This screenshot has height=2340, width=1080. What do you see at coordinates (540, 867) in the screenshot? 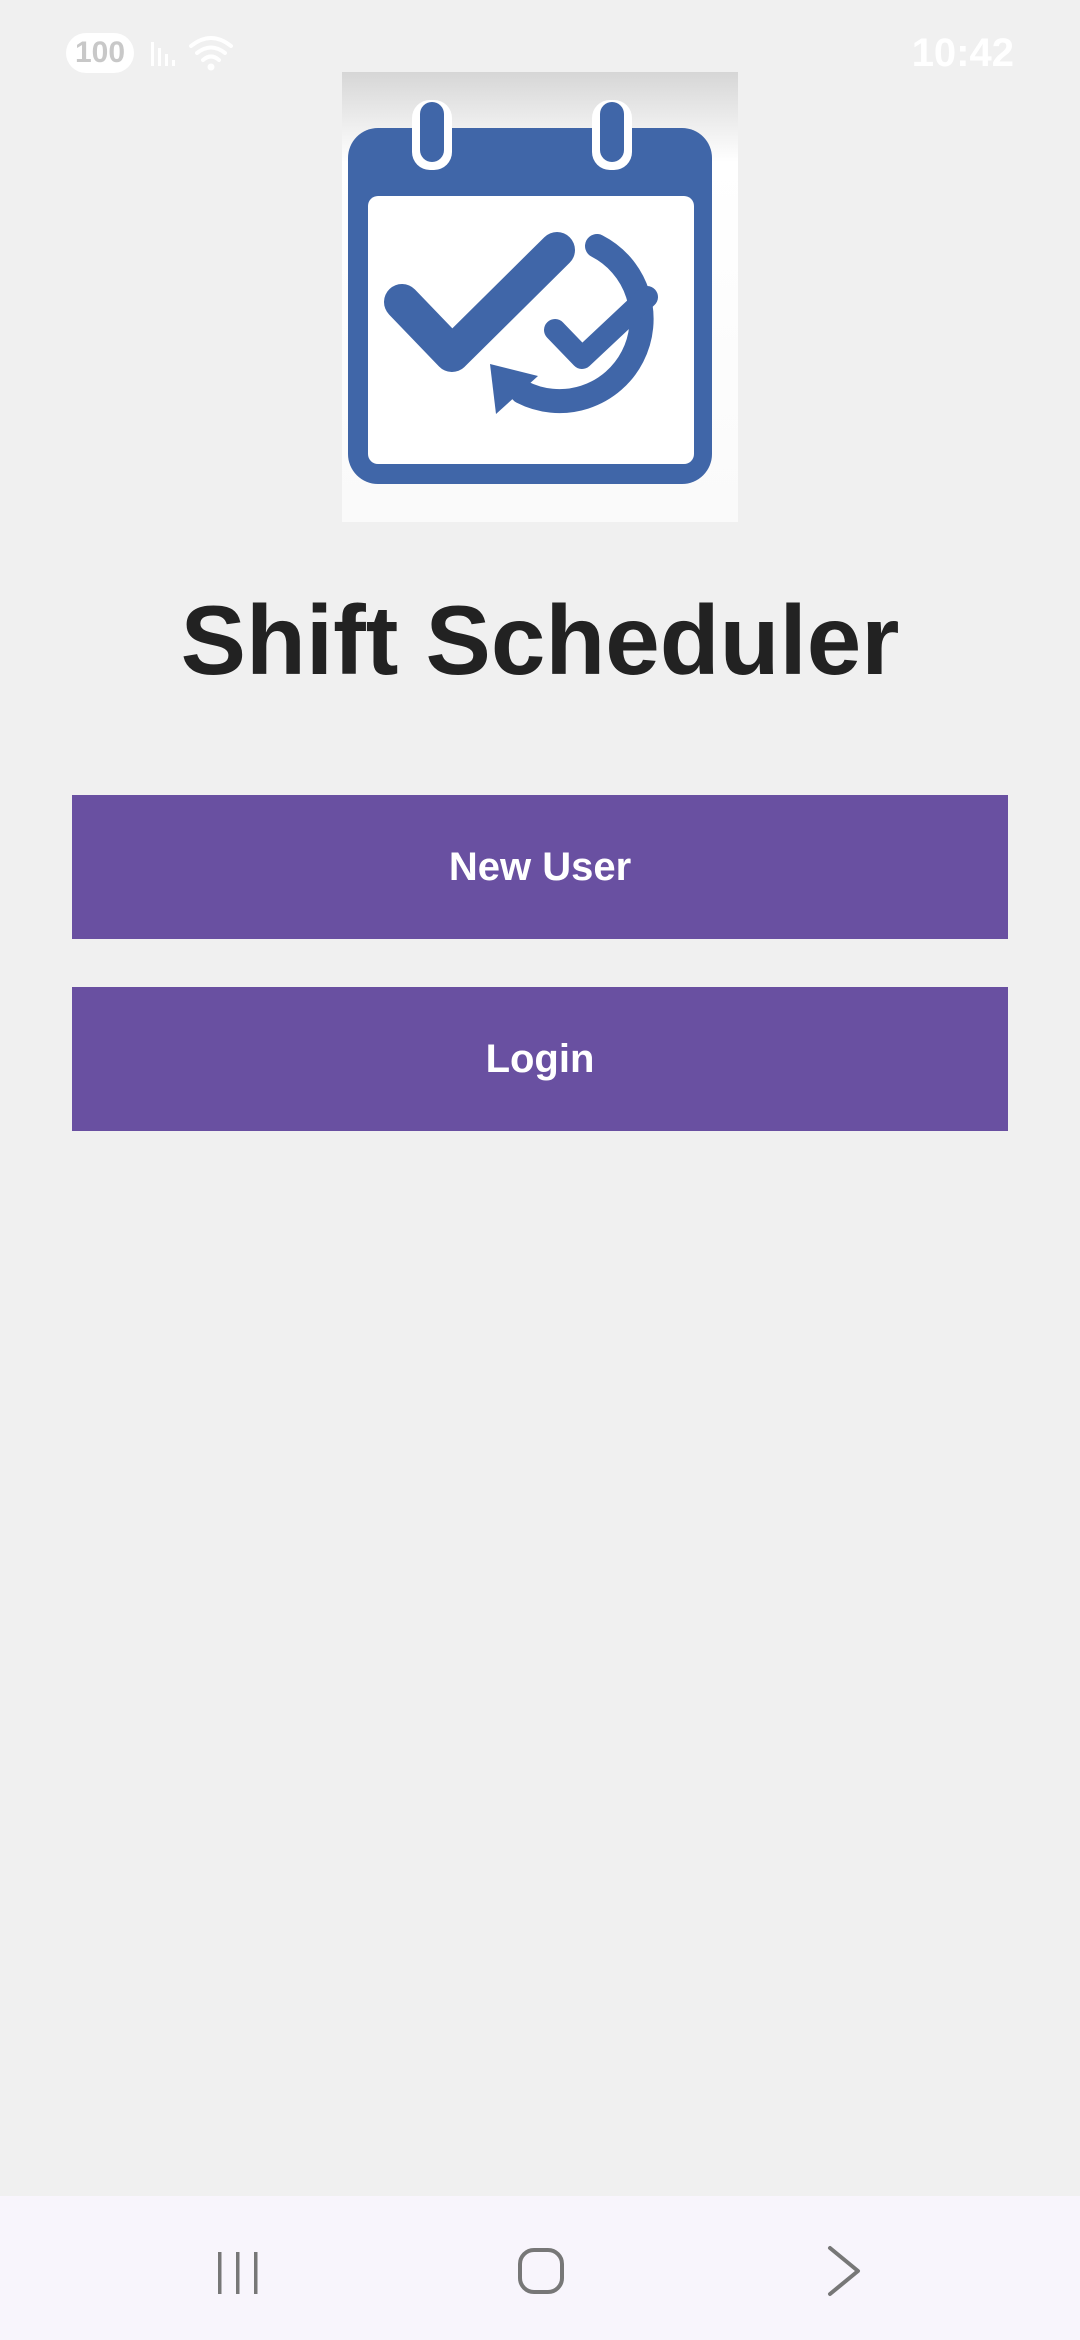
I see `new-user-button: New User` at bounding box center [540, 867].